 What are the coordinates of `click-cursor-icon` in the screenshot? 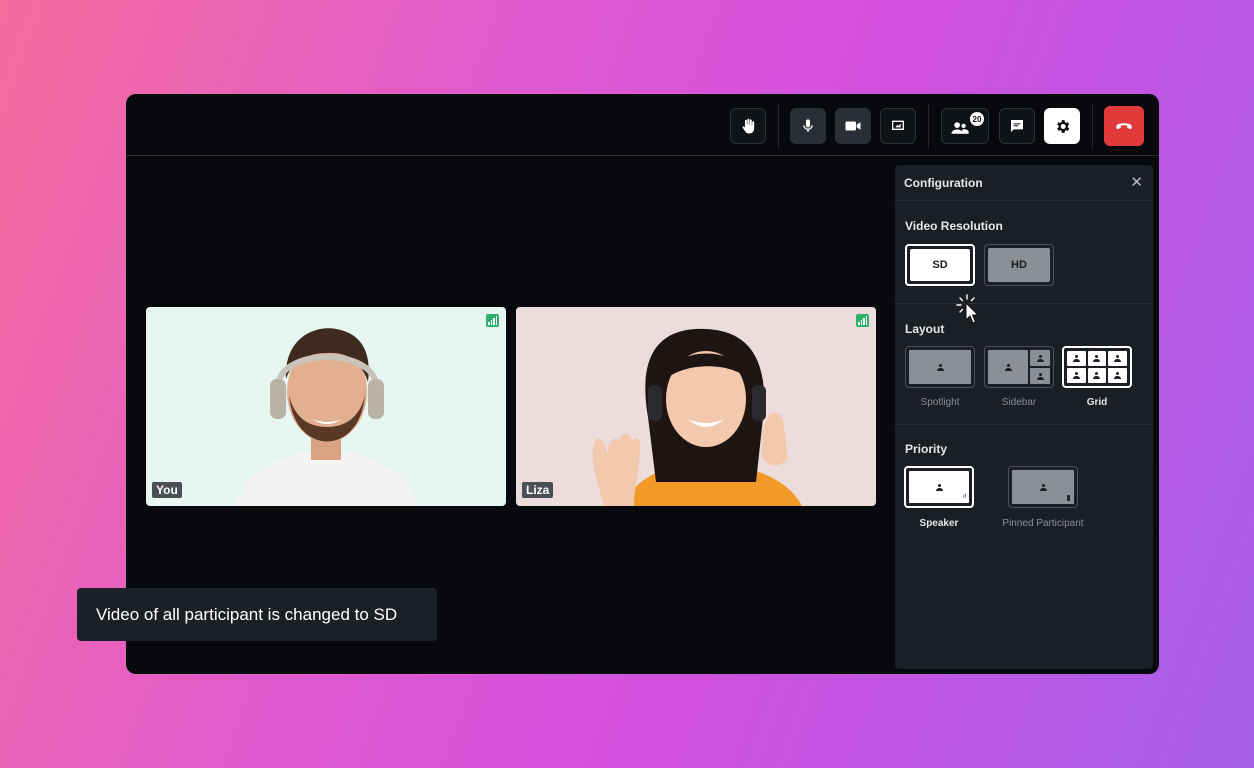 It's located at (968, 309).